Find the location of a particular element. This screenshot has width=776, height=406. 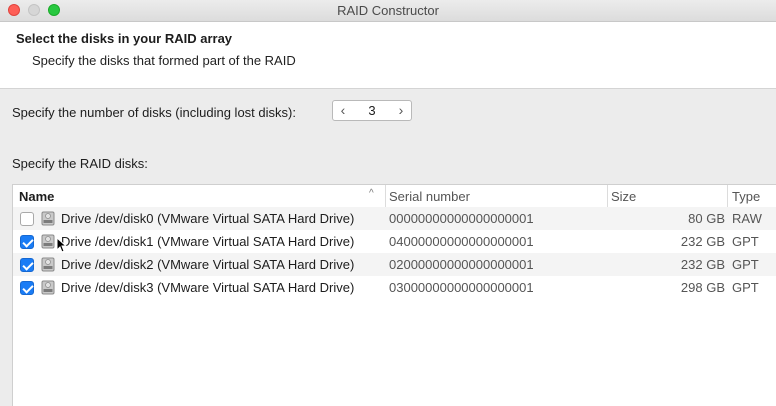

table-header: Name ^ Serial number Size Type is located at coordinates (394, 196).